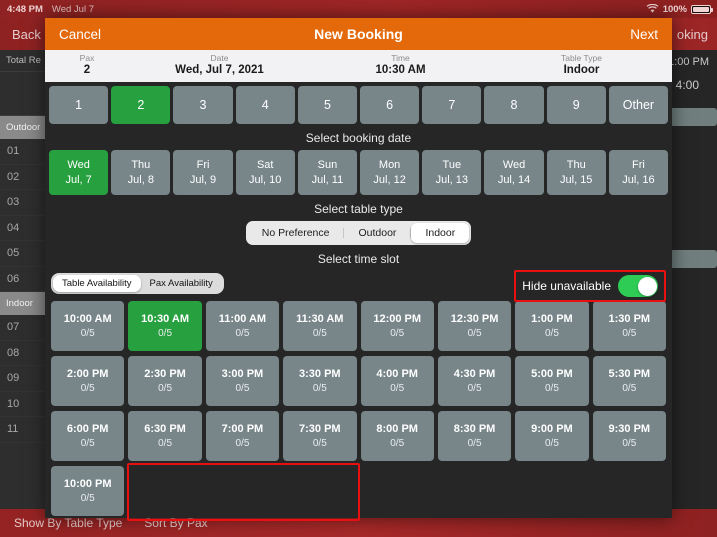 The width and height of the screenshot is (717, 537). What do you see at coordinates (474, 436) in the screenshot?
I see `time-slot-8-30-pm: 8:30 PM 0/5` at bounding box center [474, 436].